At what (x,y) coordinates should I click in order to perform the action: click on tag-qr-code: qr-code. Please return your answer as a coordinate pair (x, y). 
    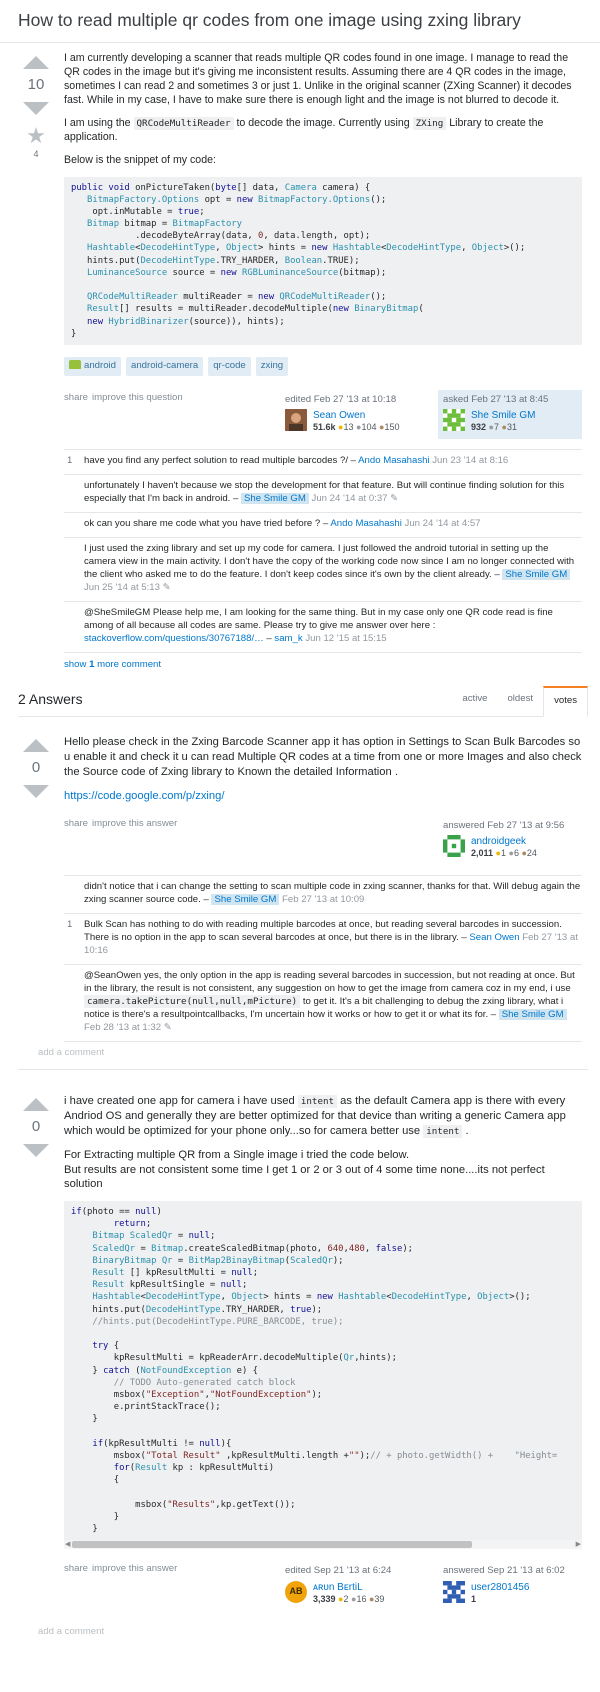
    Looking at the image, I should click on (229, 366).